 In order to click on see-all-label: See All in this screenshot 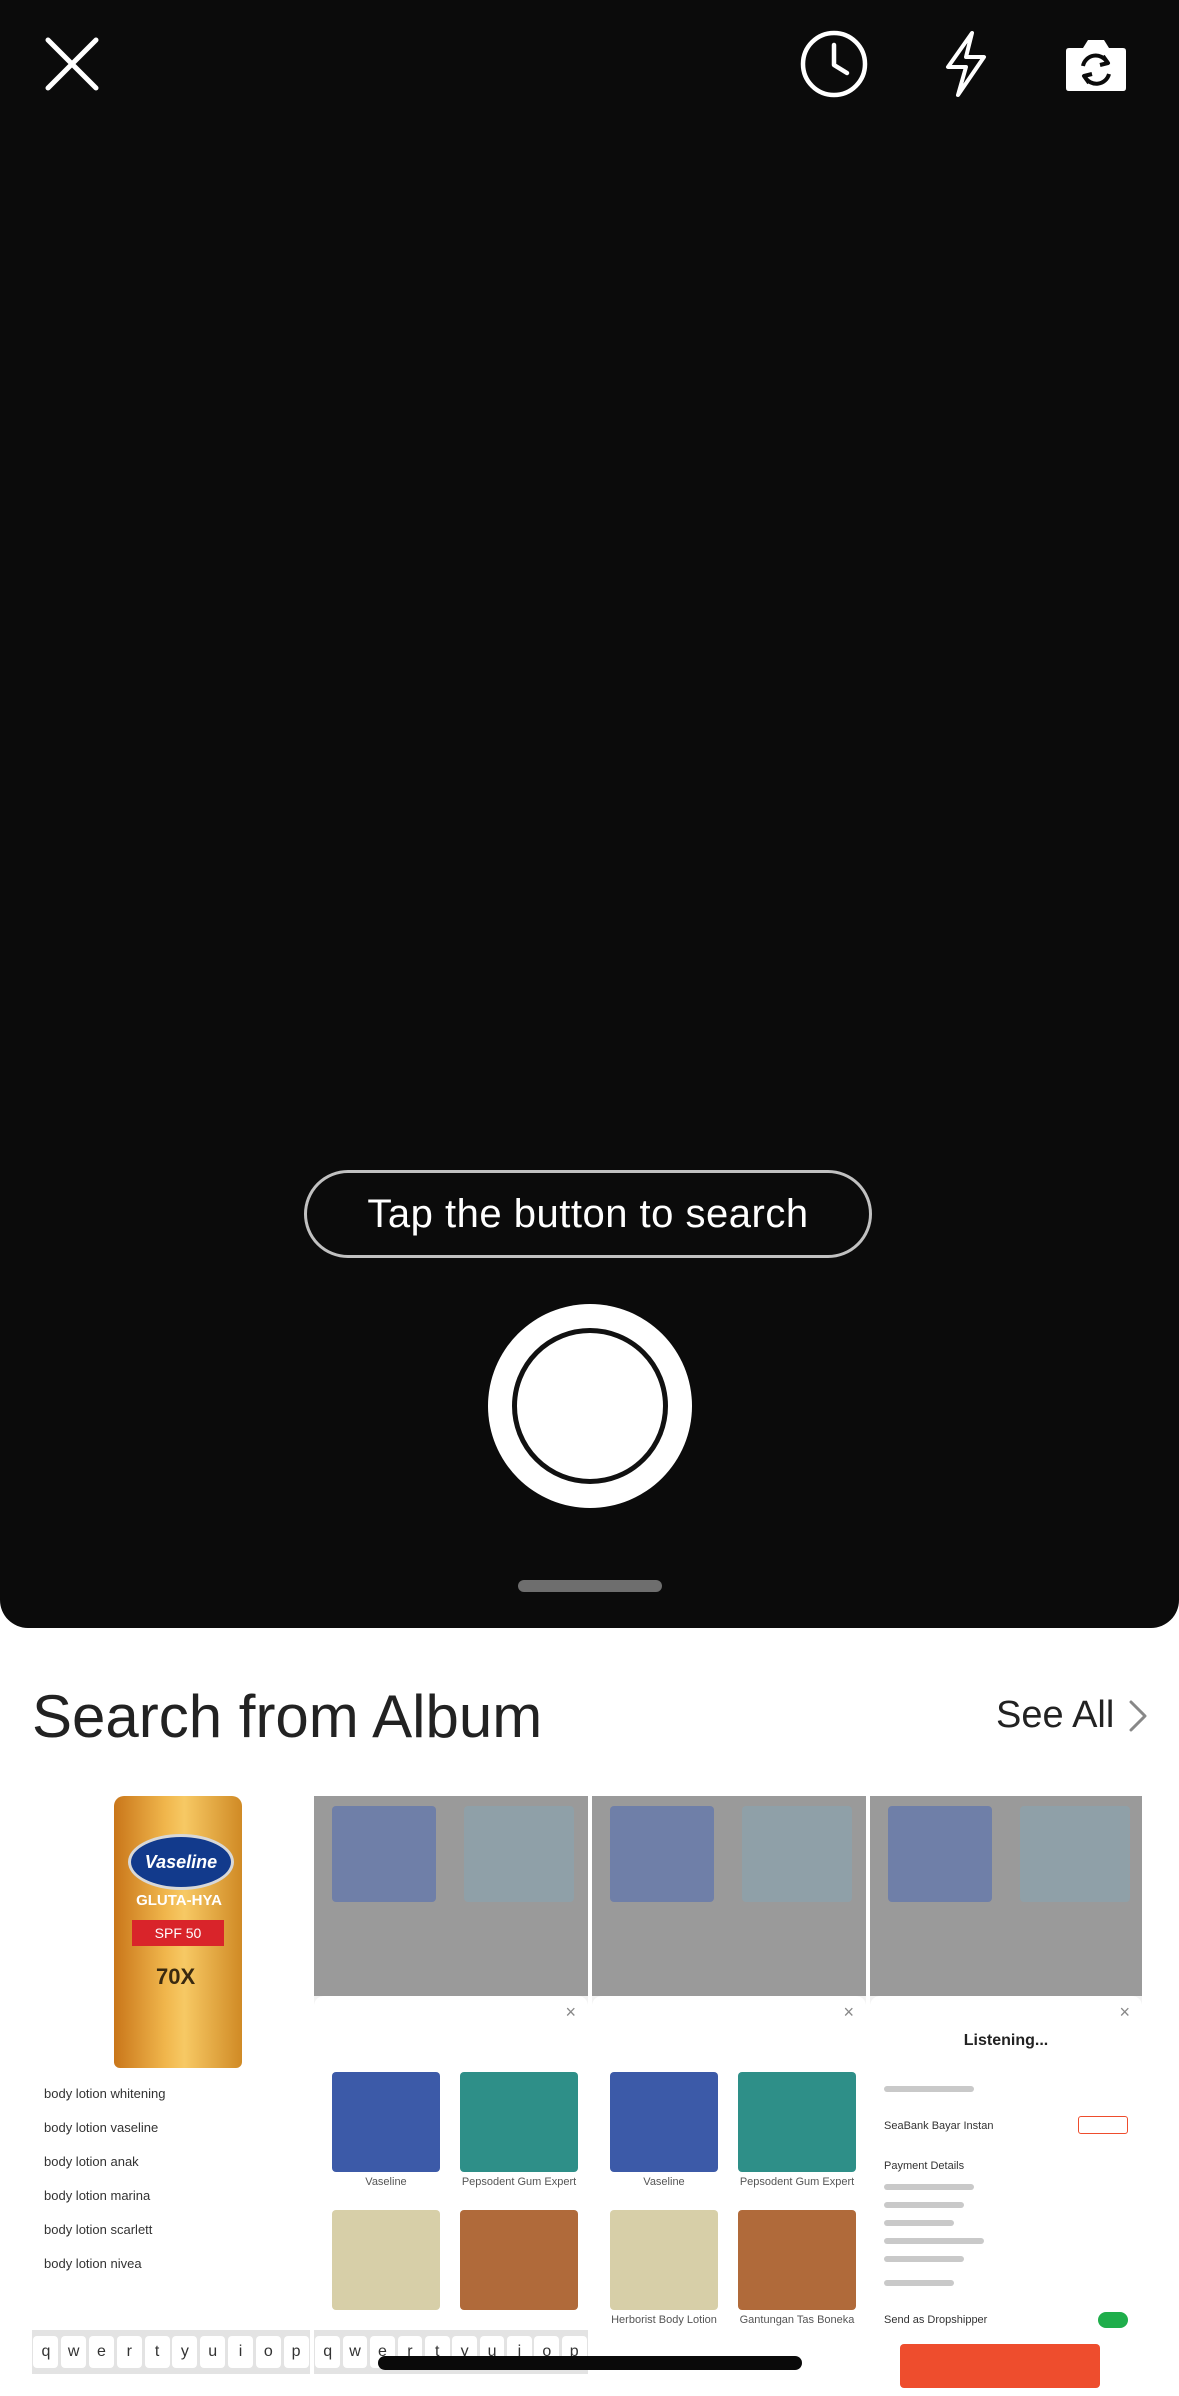, I will do `click(1055, 1715)`.